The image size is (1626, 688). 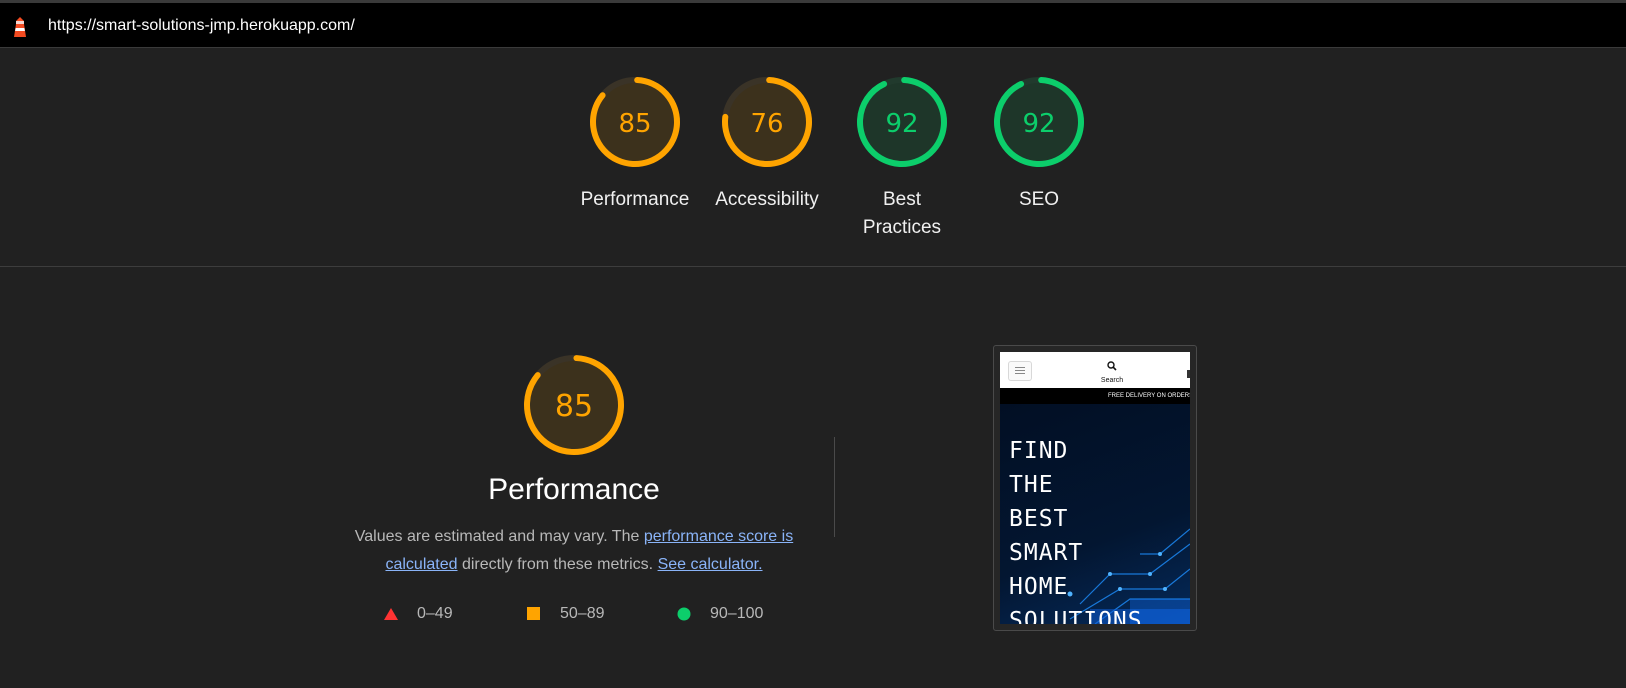 What do you see at coordinates (1039, 519) in the screenshot?
I see `hero-text-line: BEST` at bounding box center [1039, 519].